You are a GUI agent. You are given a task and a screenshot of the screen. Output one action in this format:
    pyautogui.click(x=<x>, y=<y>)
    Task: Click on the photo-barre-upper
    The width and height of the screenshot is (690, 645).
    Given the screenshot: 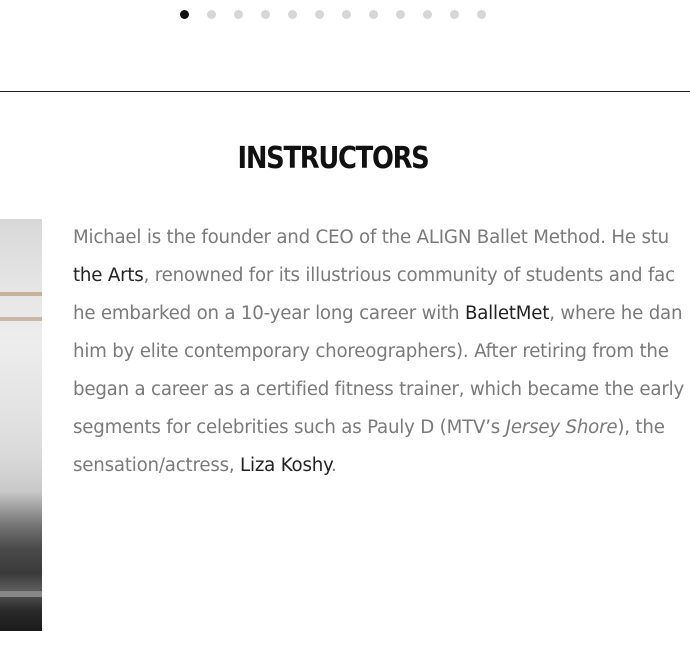 What is the action you would take?
    pyautogui.click(x=21, y=294)
    